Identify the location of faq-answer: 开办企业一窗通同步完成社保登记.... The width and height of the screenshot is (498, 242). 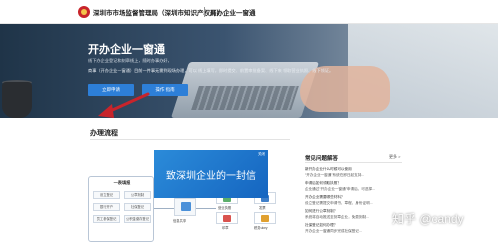
(333, 231).